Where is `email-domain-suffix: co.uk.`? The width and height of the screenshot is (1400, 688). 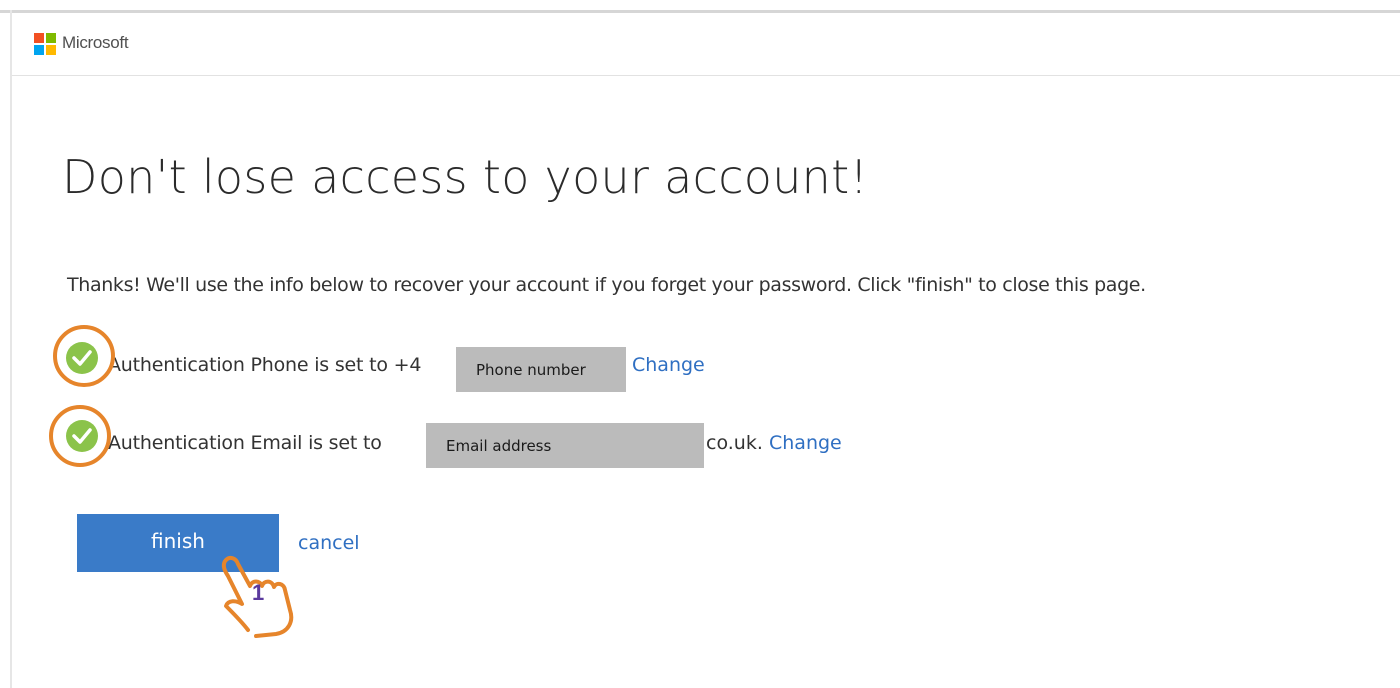 email-domain-suffix: co.uk. is located at coordinates (734, 443).